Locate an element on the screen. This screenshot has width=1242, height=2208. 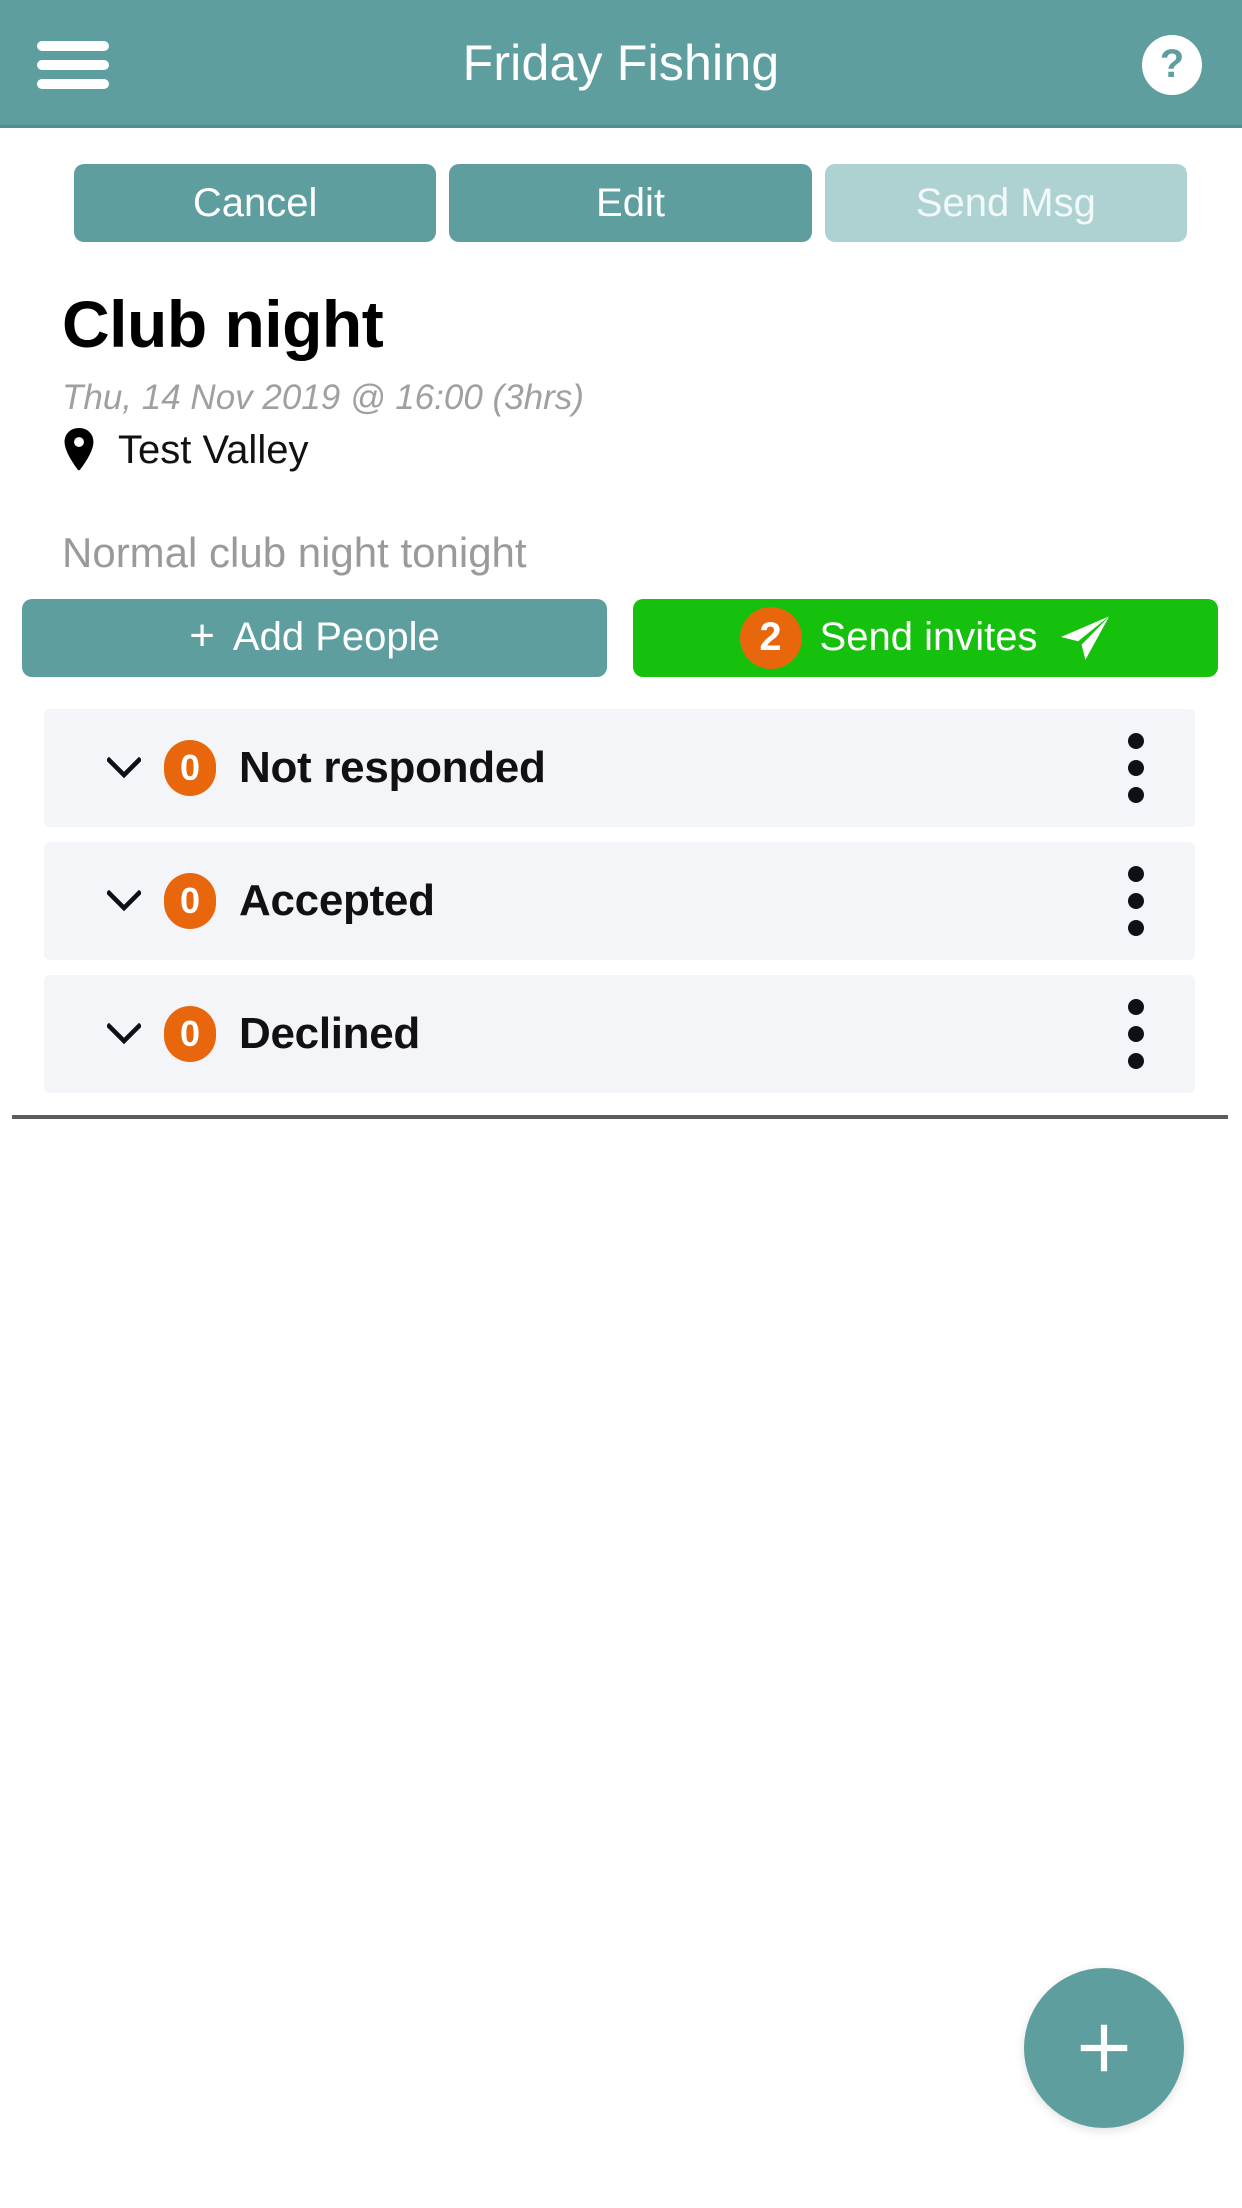
add-people-label: Add People is located at coordinates (336, 637).